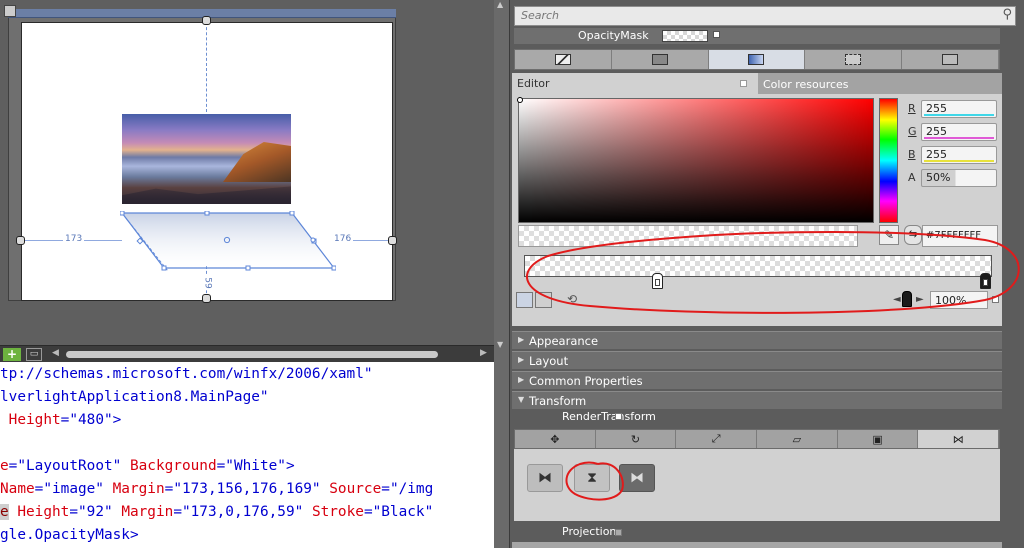  I want to click on margin-guide-top, so click(206, 67).